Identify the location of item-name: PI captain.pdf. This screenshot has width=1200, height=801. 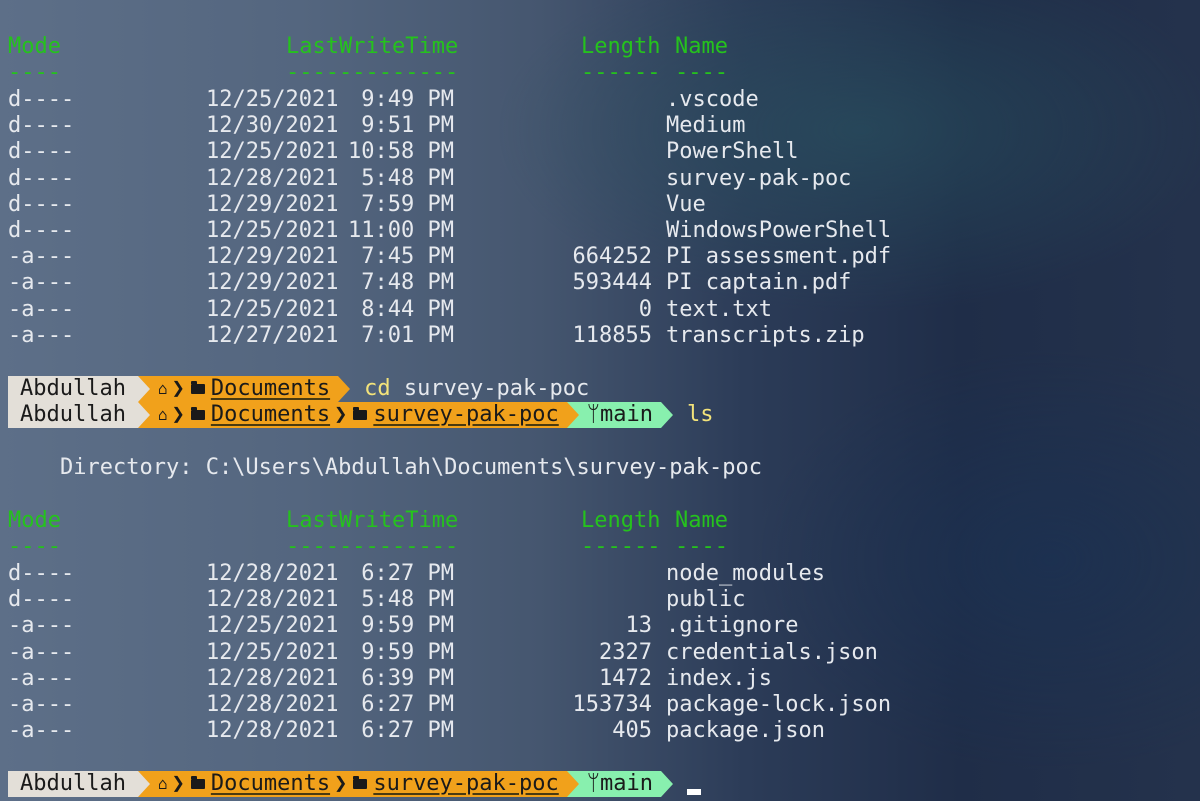
(759, 283).